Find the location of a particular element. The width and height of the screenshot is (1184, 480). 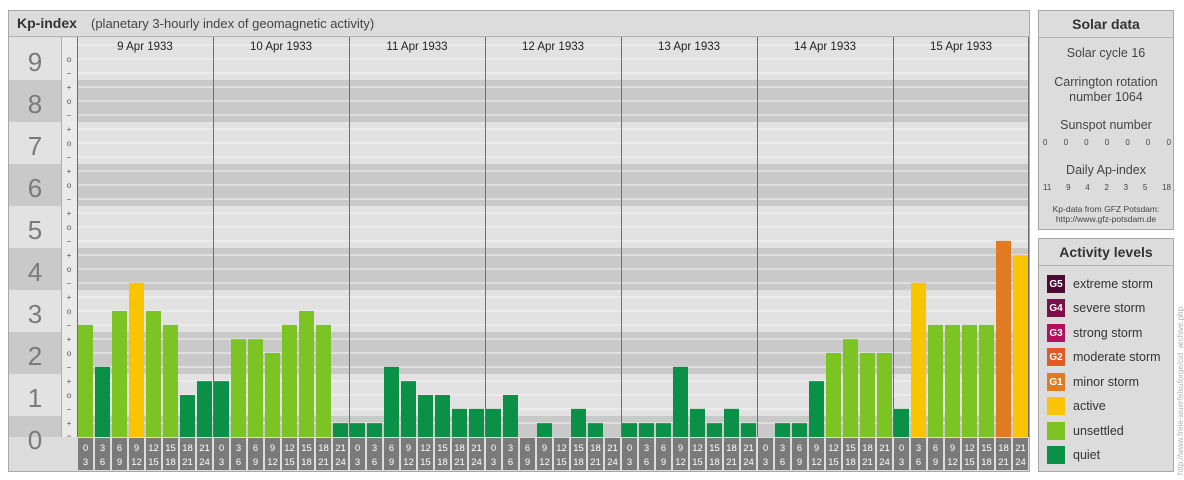

legend-swatch: G3 is located at coordinates (1056, 333).